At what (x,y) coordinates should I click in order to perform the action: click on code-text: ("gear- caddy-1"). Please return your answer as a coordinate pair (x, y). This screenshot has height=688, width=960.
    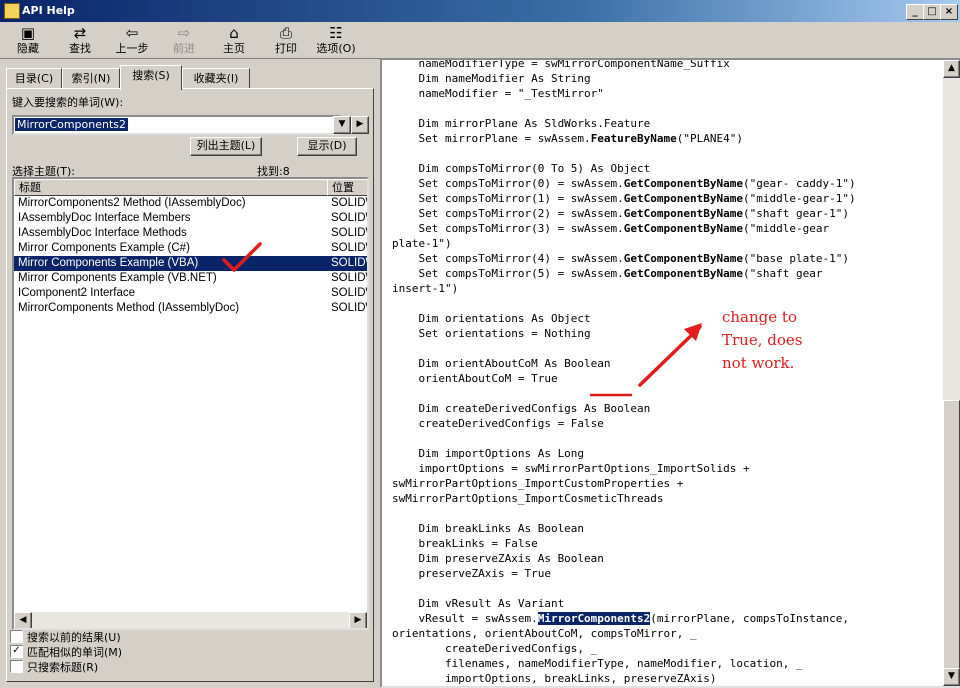
    Looking at the image, I should click on (799, 183).